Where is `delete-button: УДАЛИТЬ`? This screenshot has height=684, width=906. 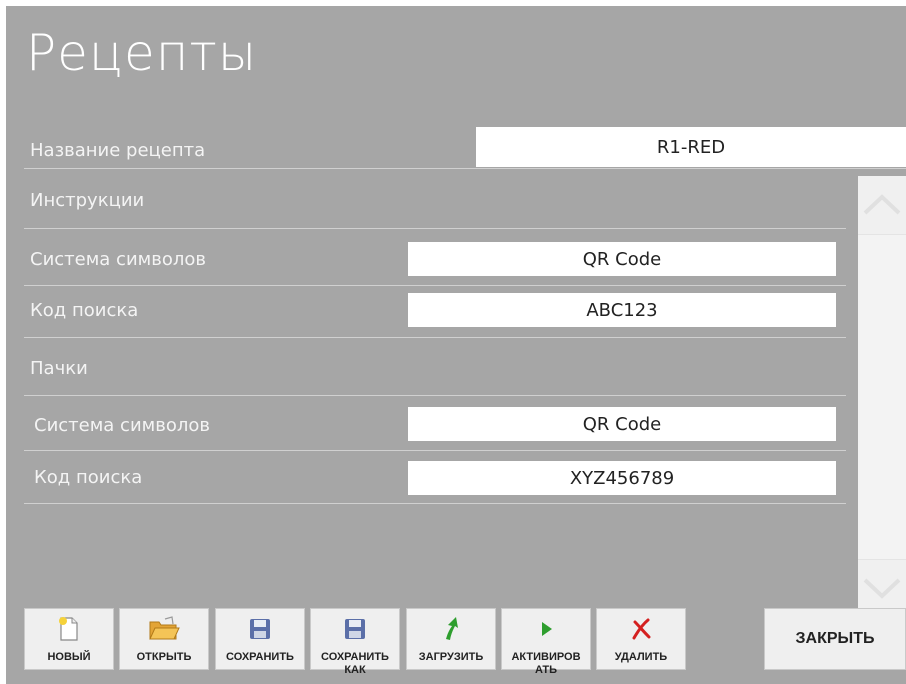
delete-button: УДАЛИТЬ is located at coordinates (641, 639).